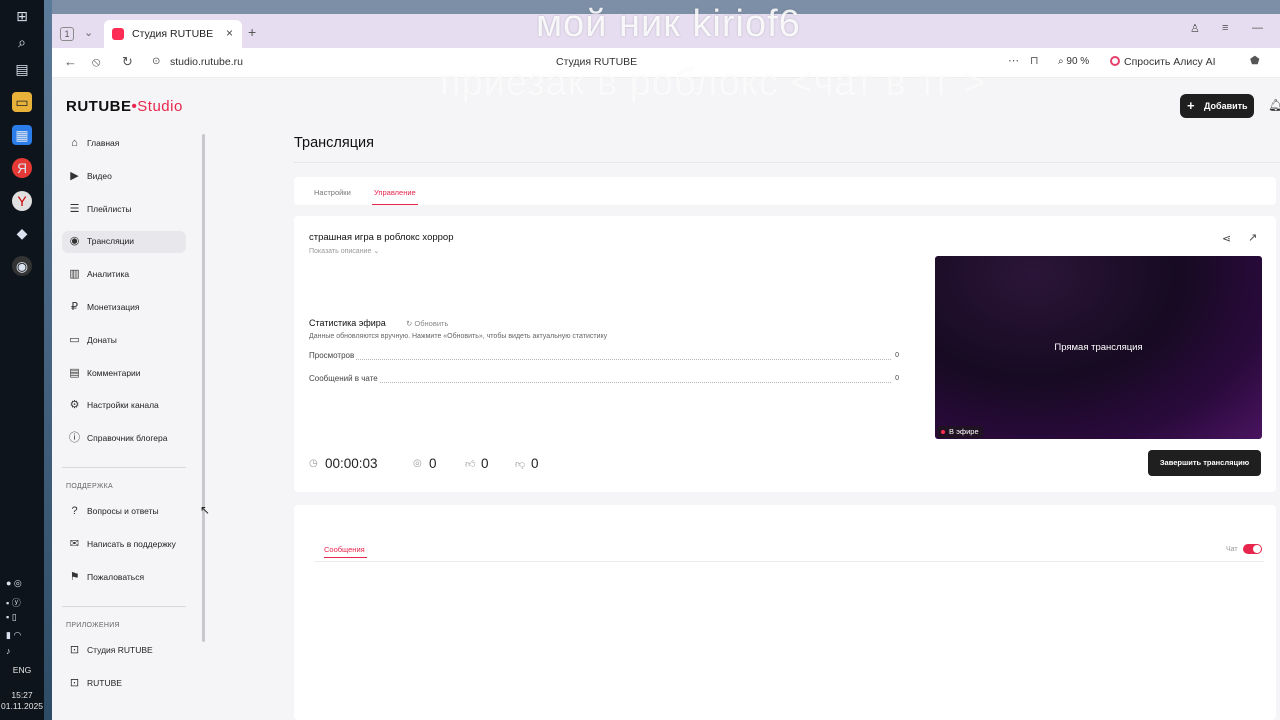 The height and width of the screenshot is (720, 1280). Describe the element at coordinates (520, 464) in the screenshot. I see `thumbs-down-icon: 👎︎` at that location.